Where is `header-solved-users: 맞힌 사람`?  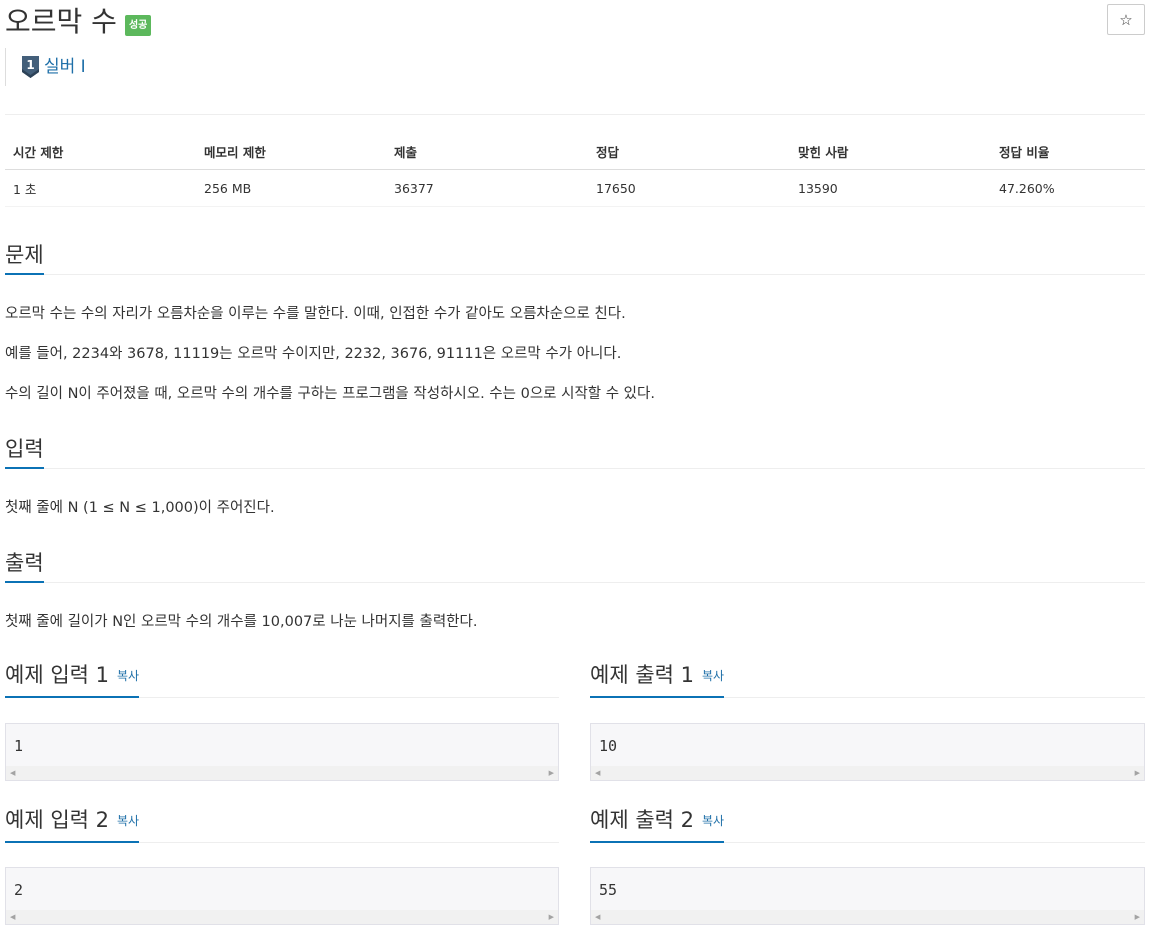
header-solved-users: 맞힌 사람 is located at coordinates (890, 151).